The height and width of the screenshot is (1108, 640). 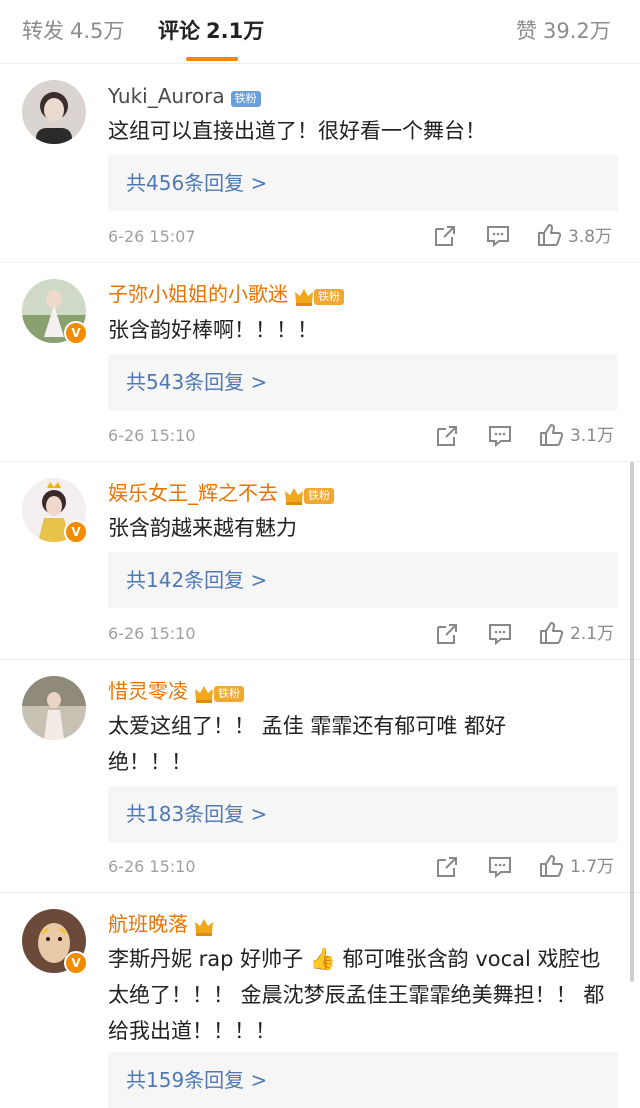 What do you see at coordinates (297, 131) in the screenshot?
I see `comment-text: 这组可以直接出道了！很好看一个舞台！` at bounding box center [297, 131].